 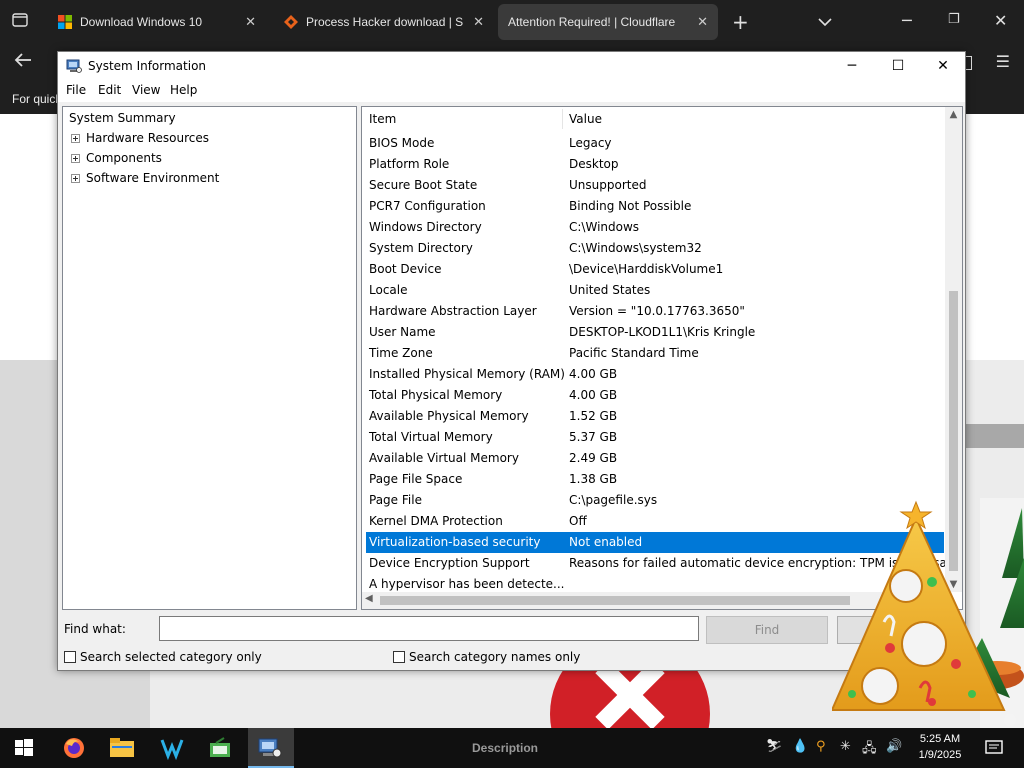 I want to click on search-selected-checkbox: Search selected category only, so click(x=163, y=657).